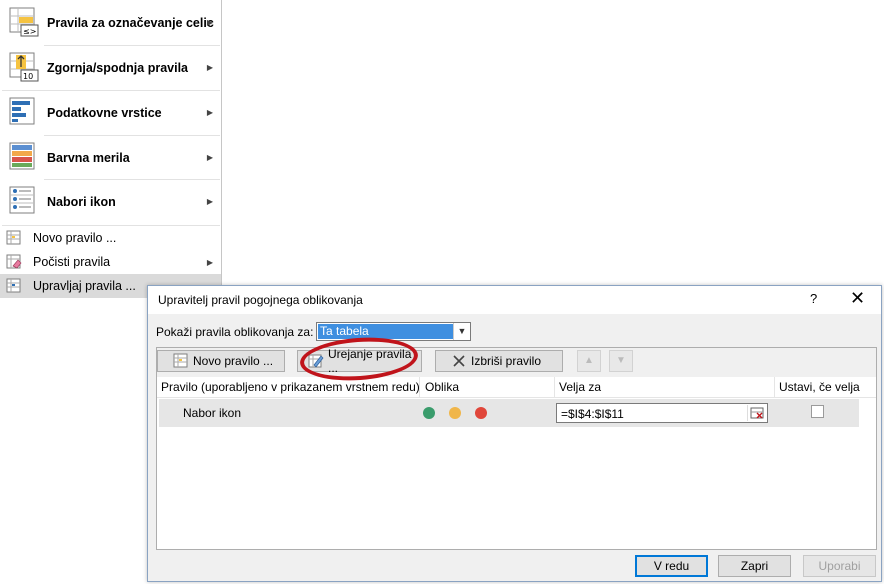  What do you see at coordinates (817, 411) in the screenshot?
I see `stop-if-true-checkbox` at bounding box center [817, 411].